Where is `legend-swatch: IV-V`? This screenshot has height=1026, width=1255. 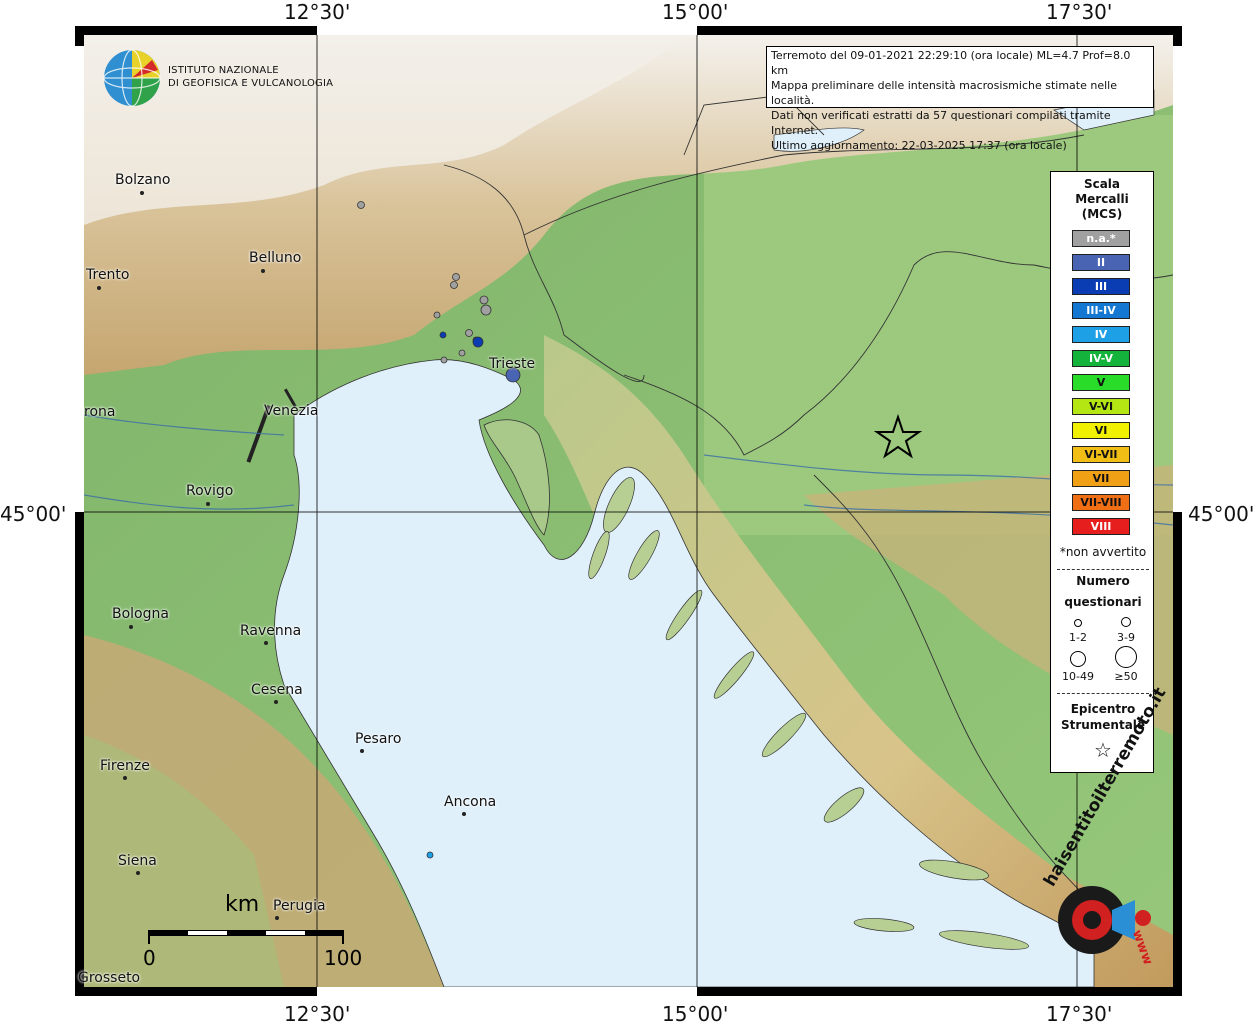 legend-swatch: IV-V is located at coordinates (1101, 358).